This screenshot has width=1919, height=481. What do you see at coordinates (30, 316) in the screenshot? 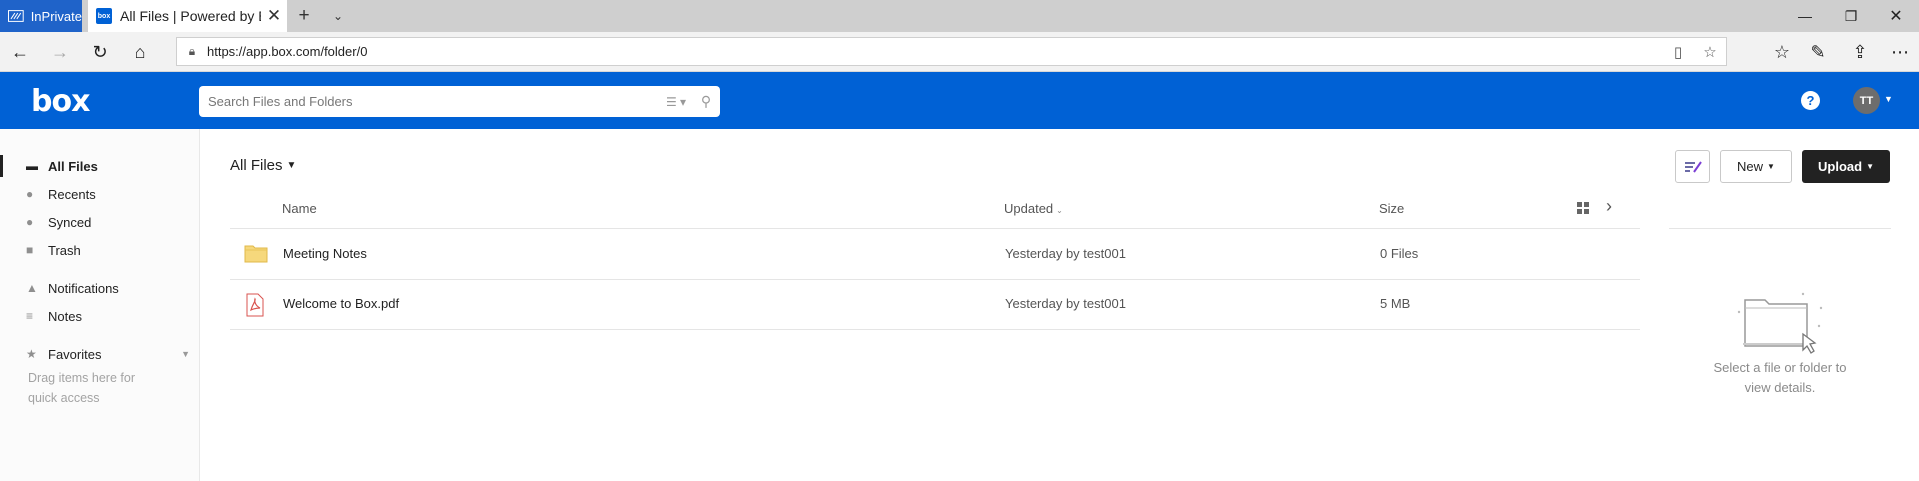
I see `notes-icon: ≡` at bounding box center [30, 316].